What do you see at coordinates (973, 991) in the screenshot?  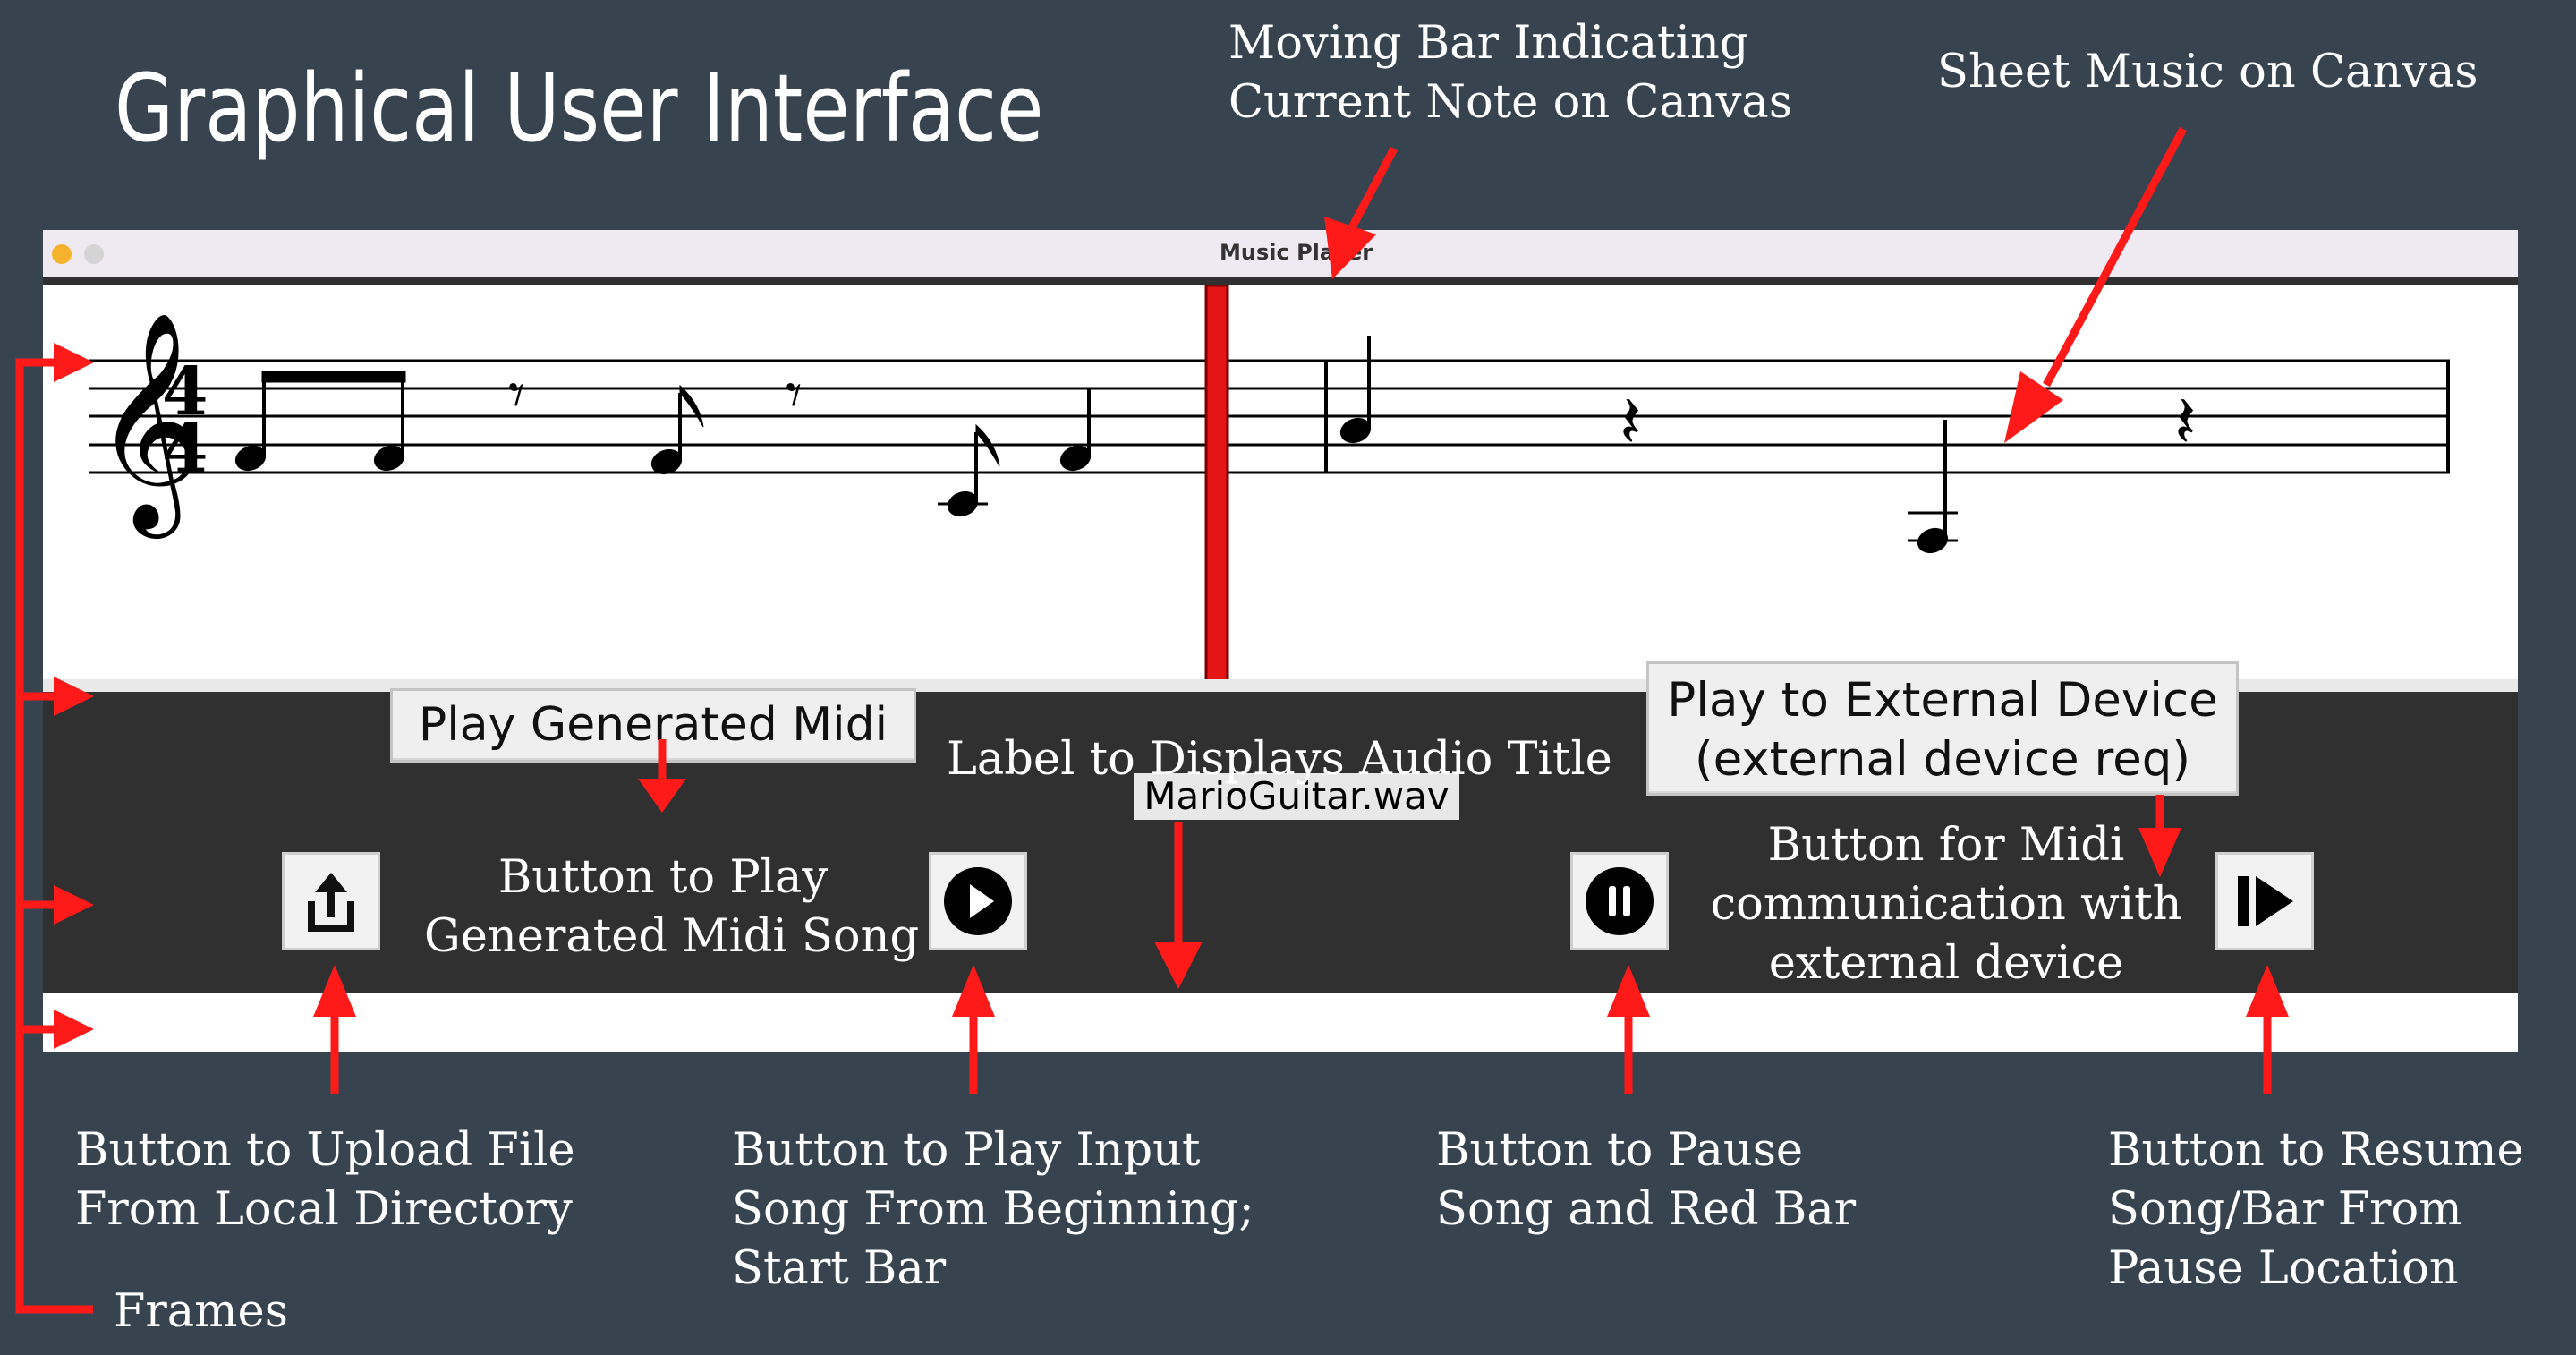 I see `play-arrowhead` at bounding box center [973, 991].